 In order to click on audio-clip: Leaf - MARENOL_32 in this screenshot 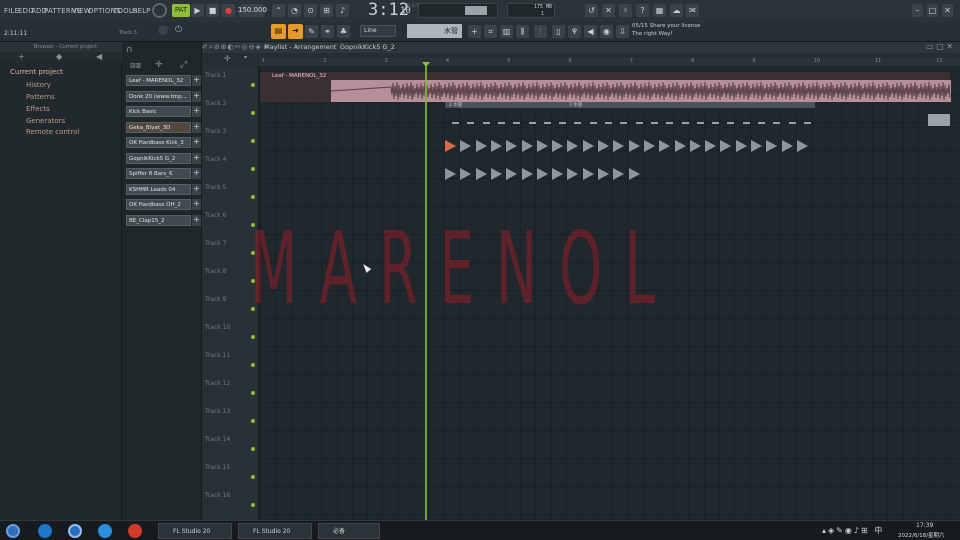, I will do `click(605, 87)`.